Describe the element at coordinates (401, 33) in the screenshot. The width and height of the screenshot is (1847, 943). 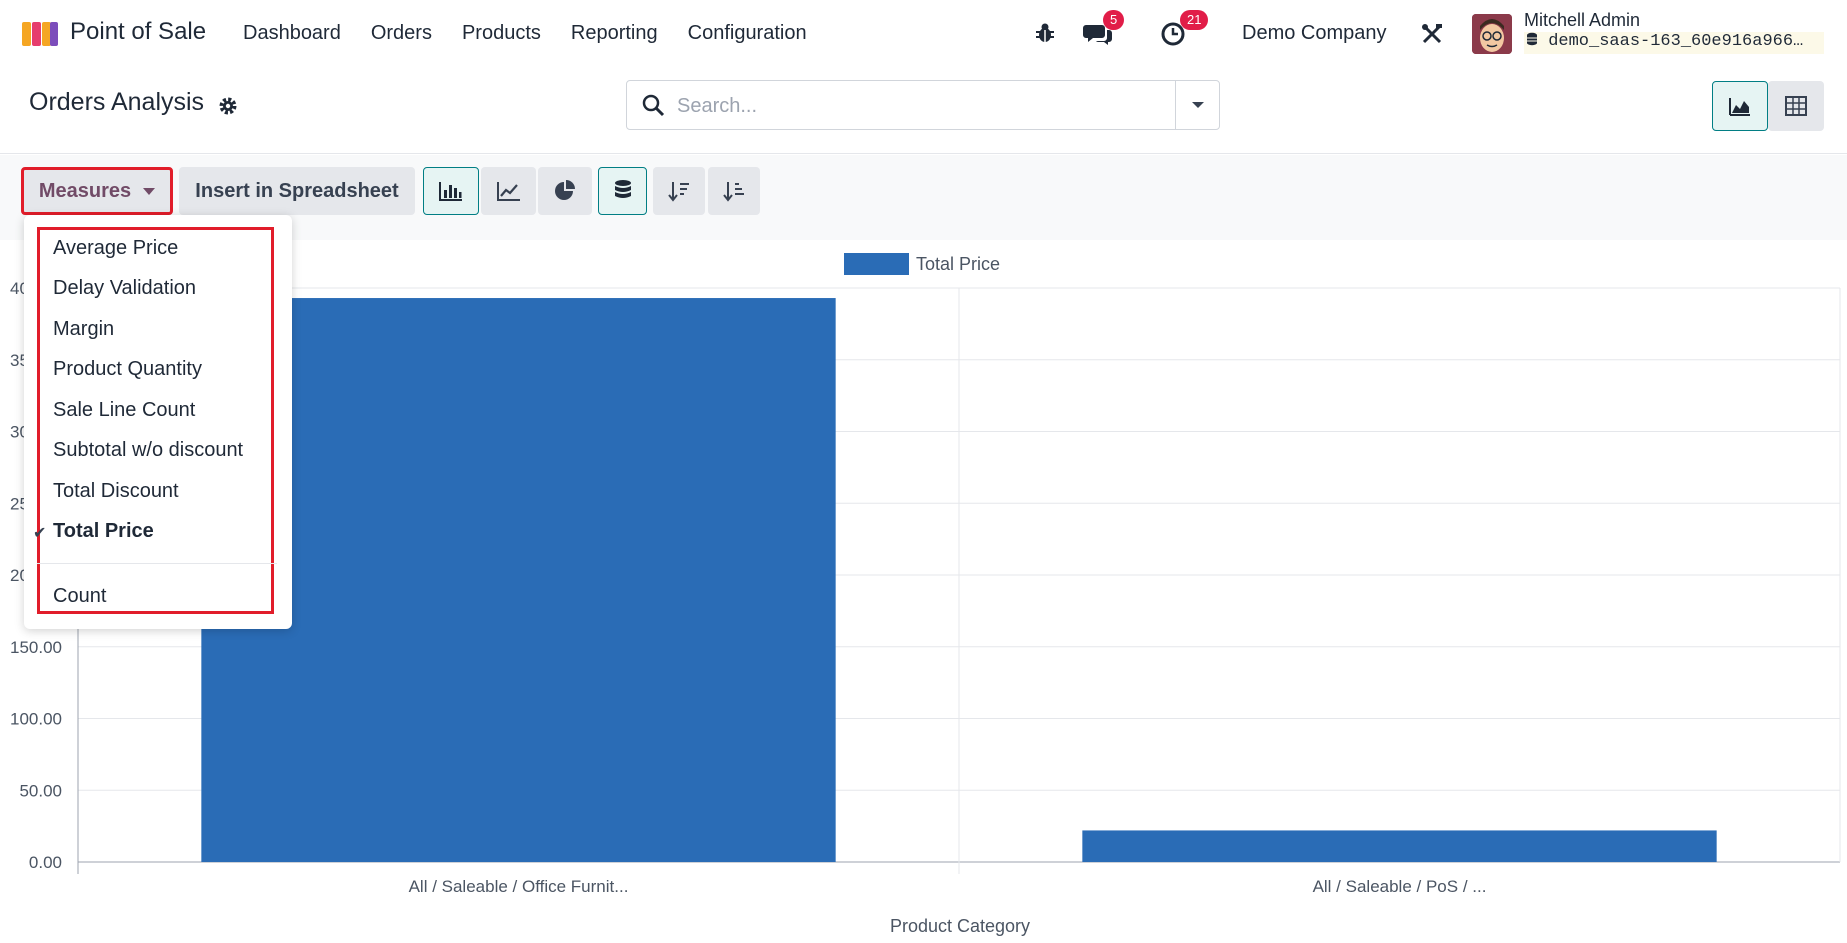
I see `menu-orders: Orders` at that location.